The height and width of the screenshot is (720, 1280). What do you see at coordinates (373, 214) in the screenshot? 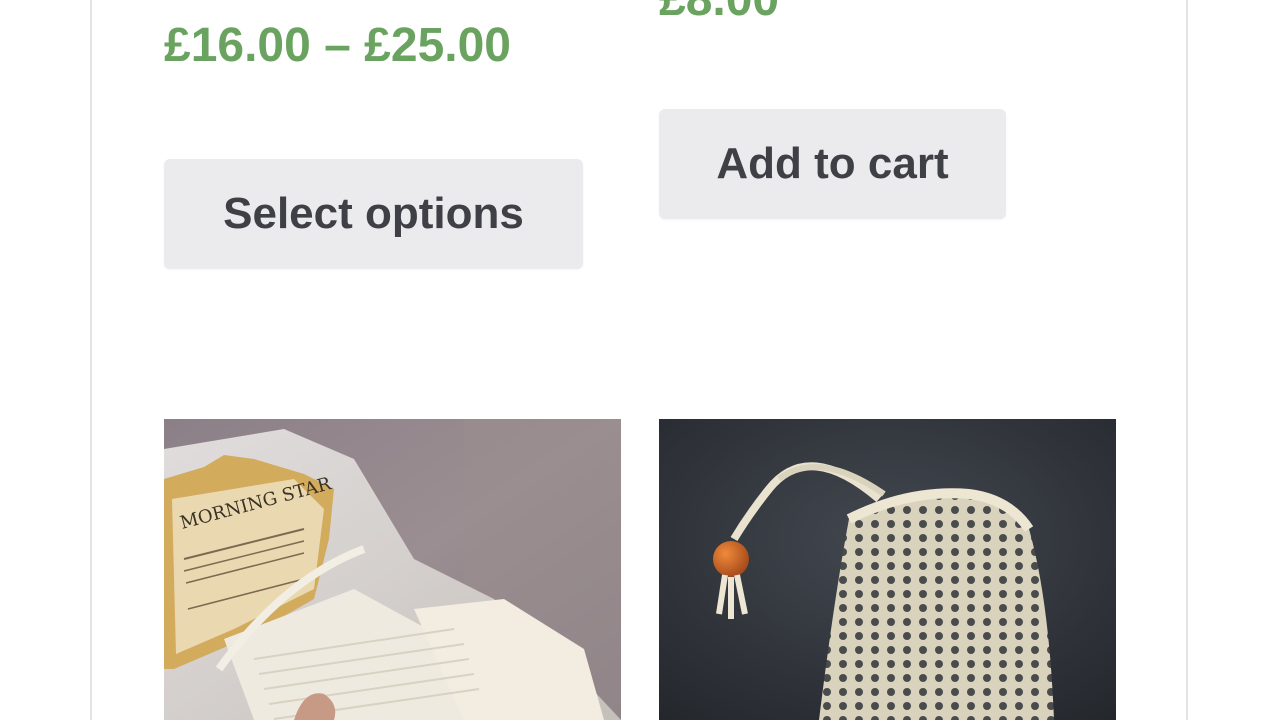
I see `select-options-button: Select options` at bounding box center [373, 214].